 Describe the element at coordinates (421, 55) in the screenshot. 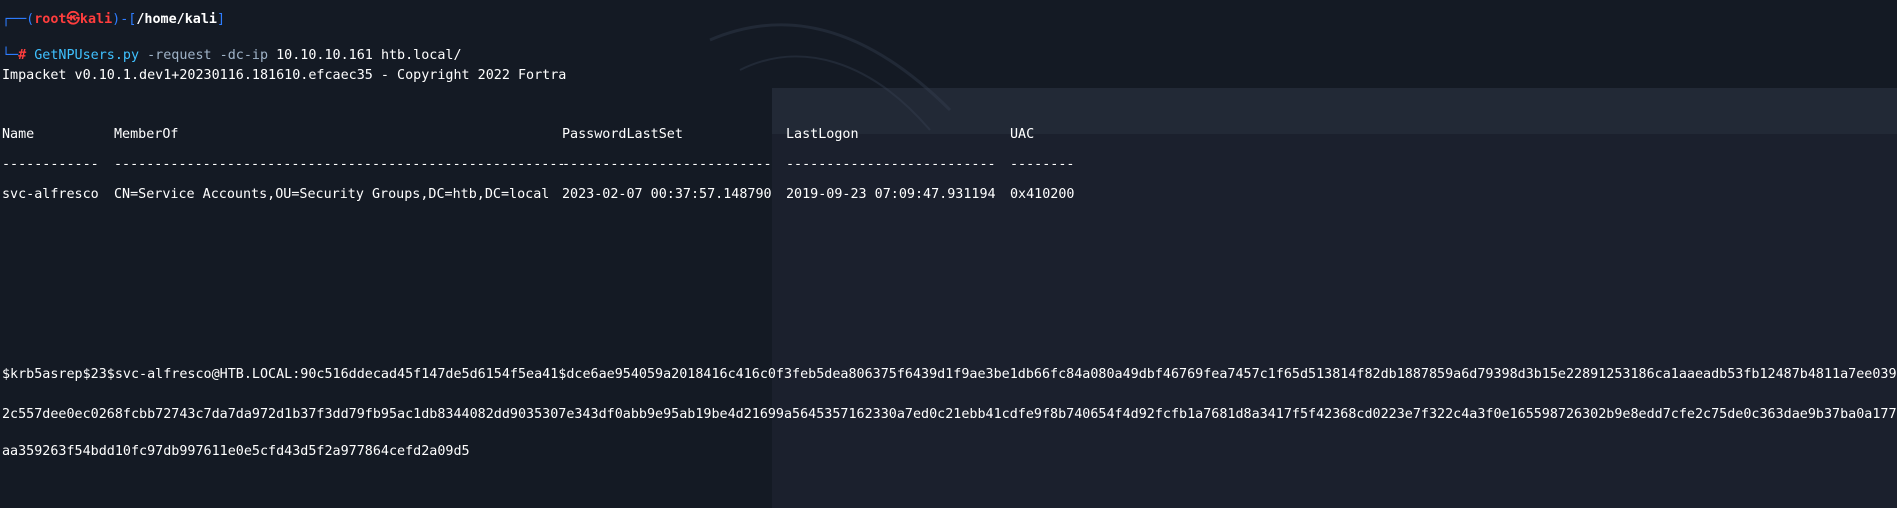

I see `command-target: htb.local/` at that location.